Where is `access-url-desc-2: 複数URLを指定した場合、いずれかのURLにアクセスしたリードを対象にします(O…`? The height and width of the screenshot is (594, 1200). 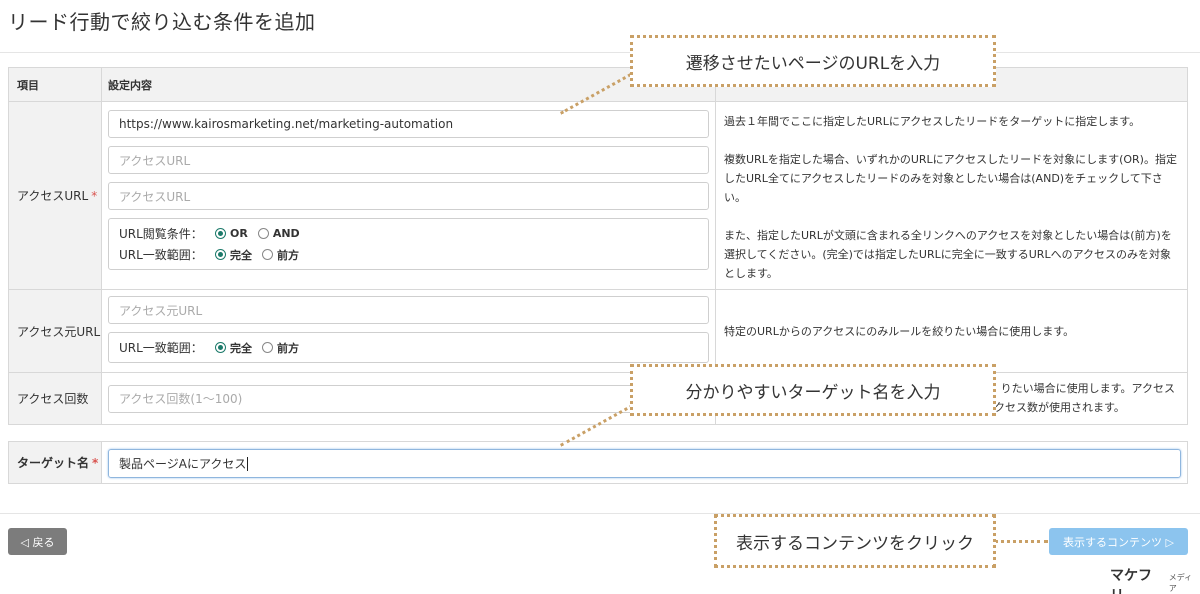
access-url-desc-2: 複数URLを指定した場合、いずれかのURLにアクセスしたリードを対象にします(O… is located at coordinates (950, 178).